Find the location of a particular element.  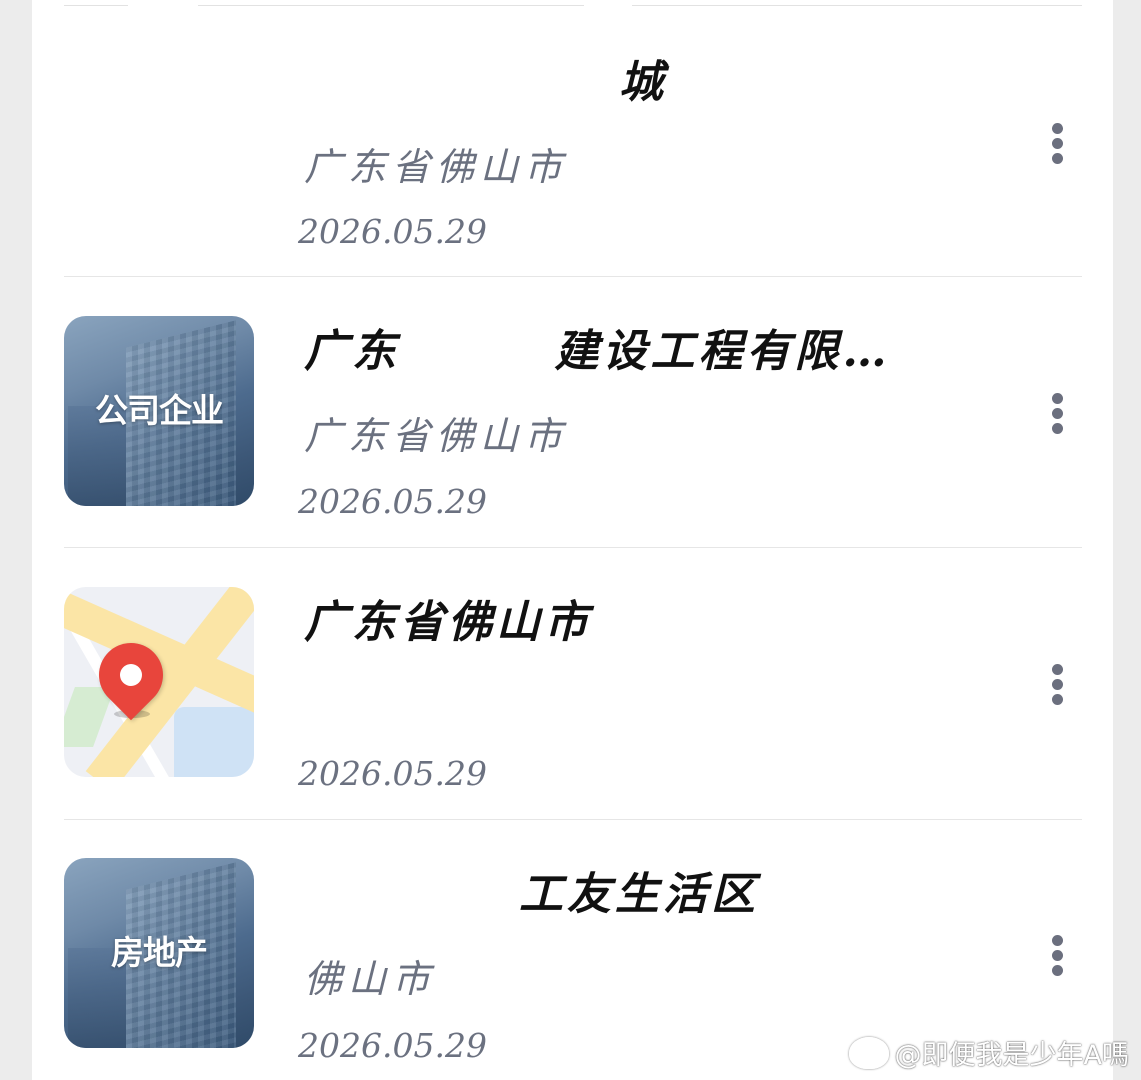

item-title: 广东省佛山市 is located at coordinates (448, 622).